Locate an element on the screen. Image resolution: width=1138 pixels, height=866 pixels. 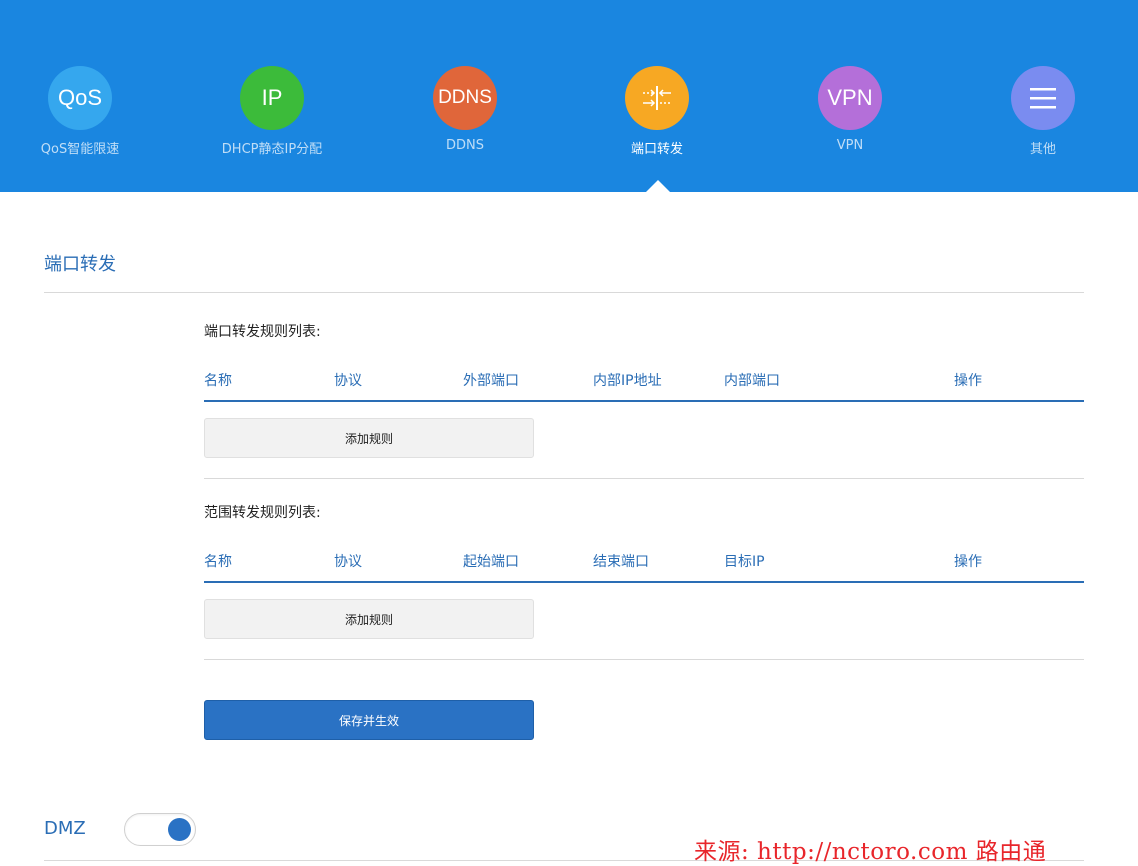
section-title: 端口转发 is located at coordinates (80, 264).